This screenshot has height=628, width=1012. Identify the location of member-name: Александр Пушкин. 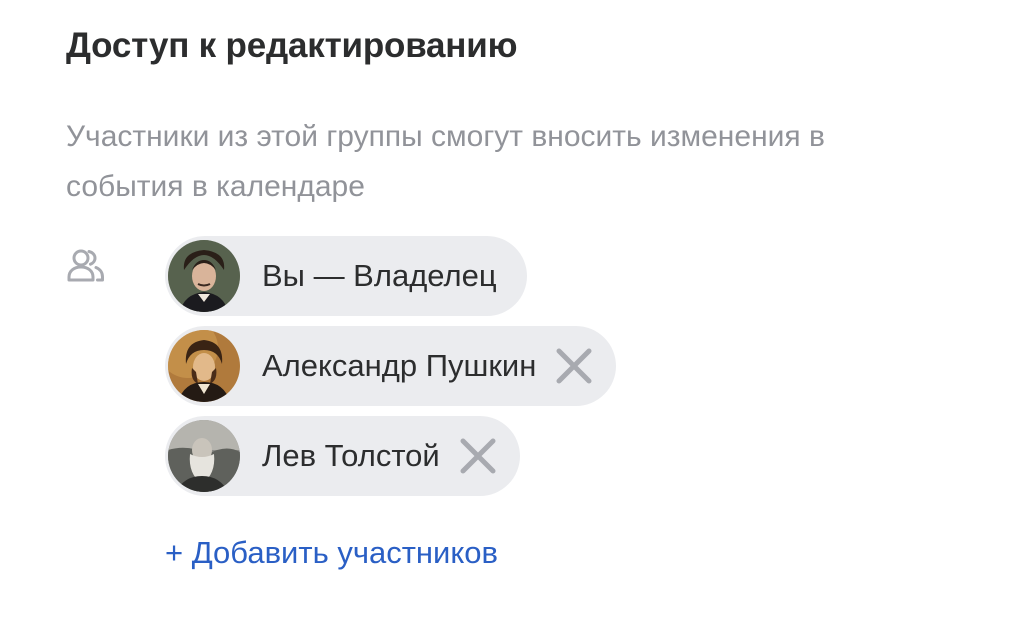
(399, 365).